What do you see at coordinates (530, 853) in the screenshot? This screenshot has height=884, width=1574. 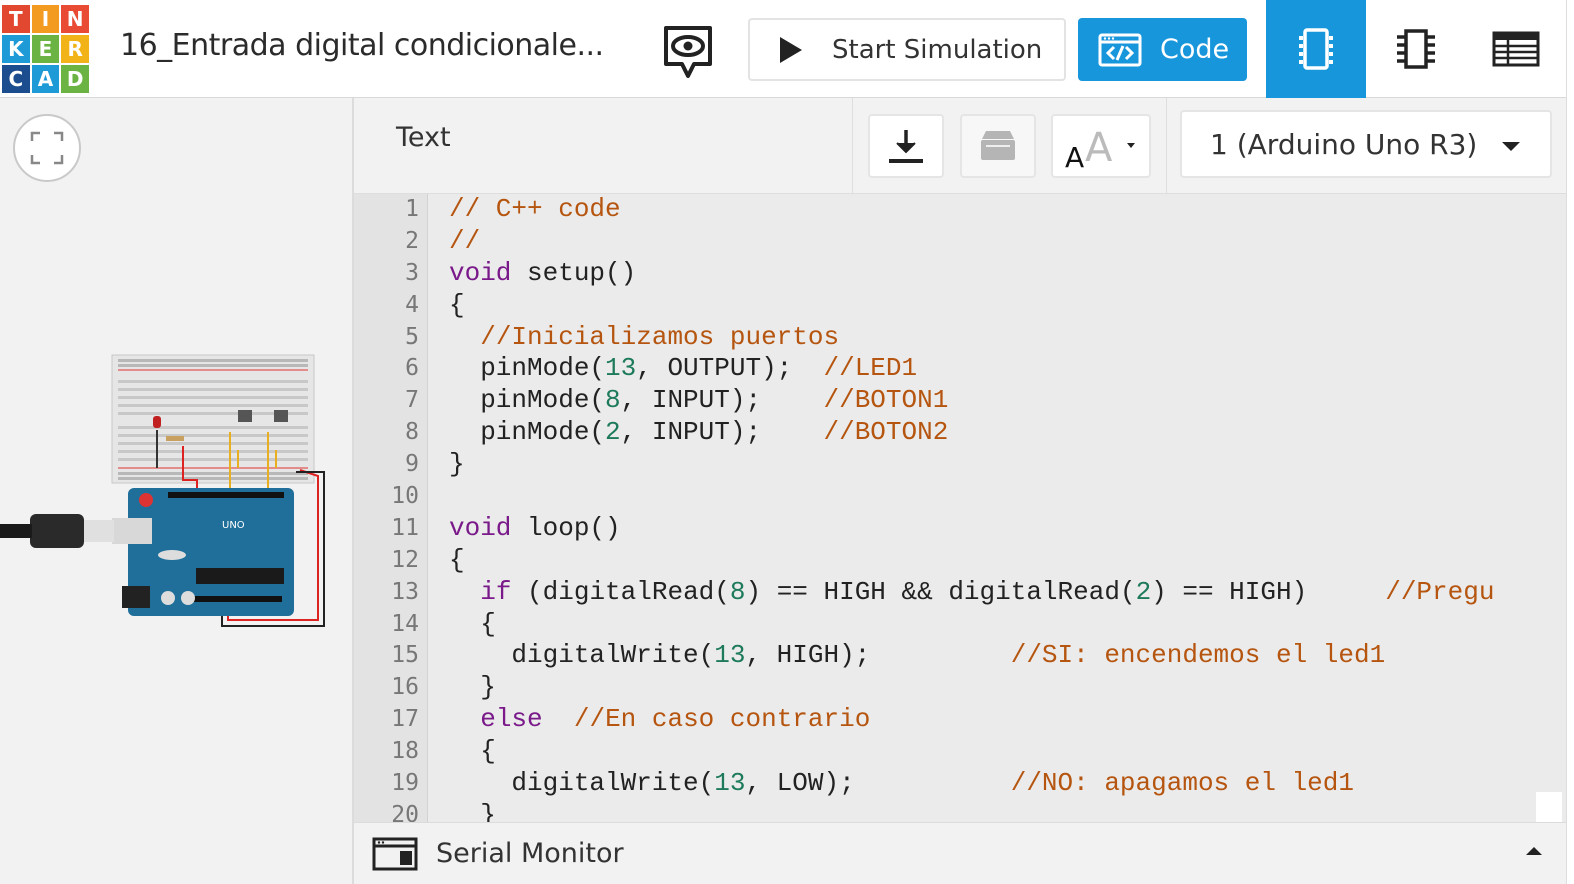 I see `serial-monitor-label: Serial Monitor` at bounding box center [530, 853].